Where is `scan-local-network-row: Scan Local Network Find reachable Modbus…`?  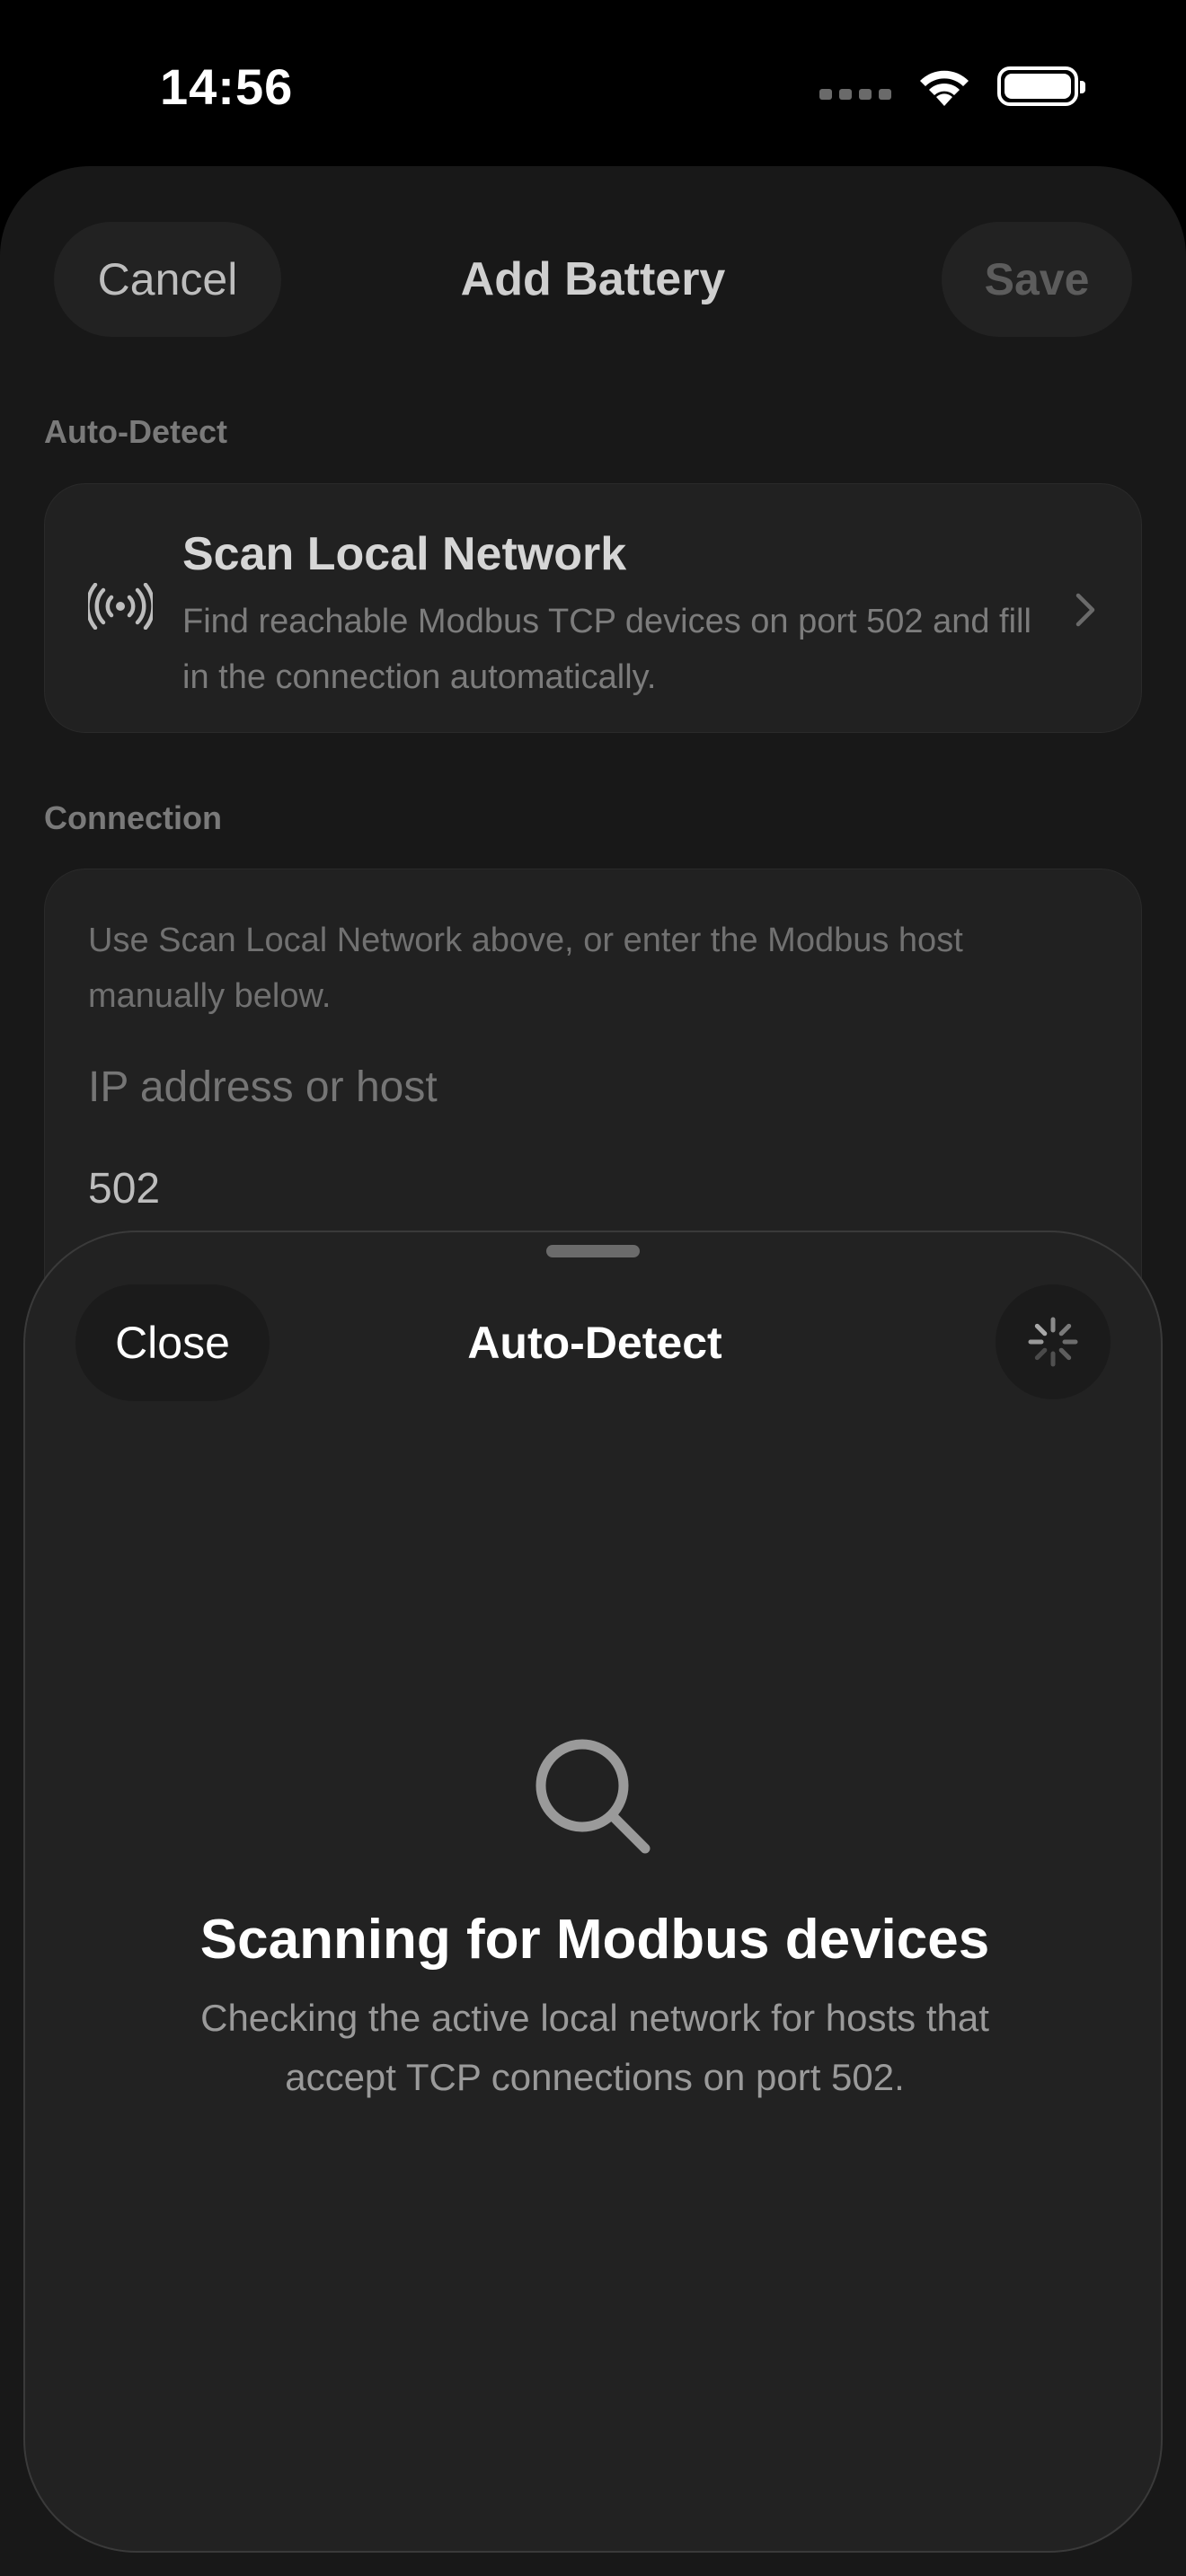 scan-local-network-row: Scan Local Network Find reachable Modbus… is located at coordinates (593, 608).